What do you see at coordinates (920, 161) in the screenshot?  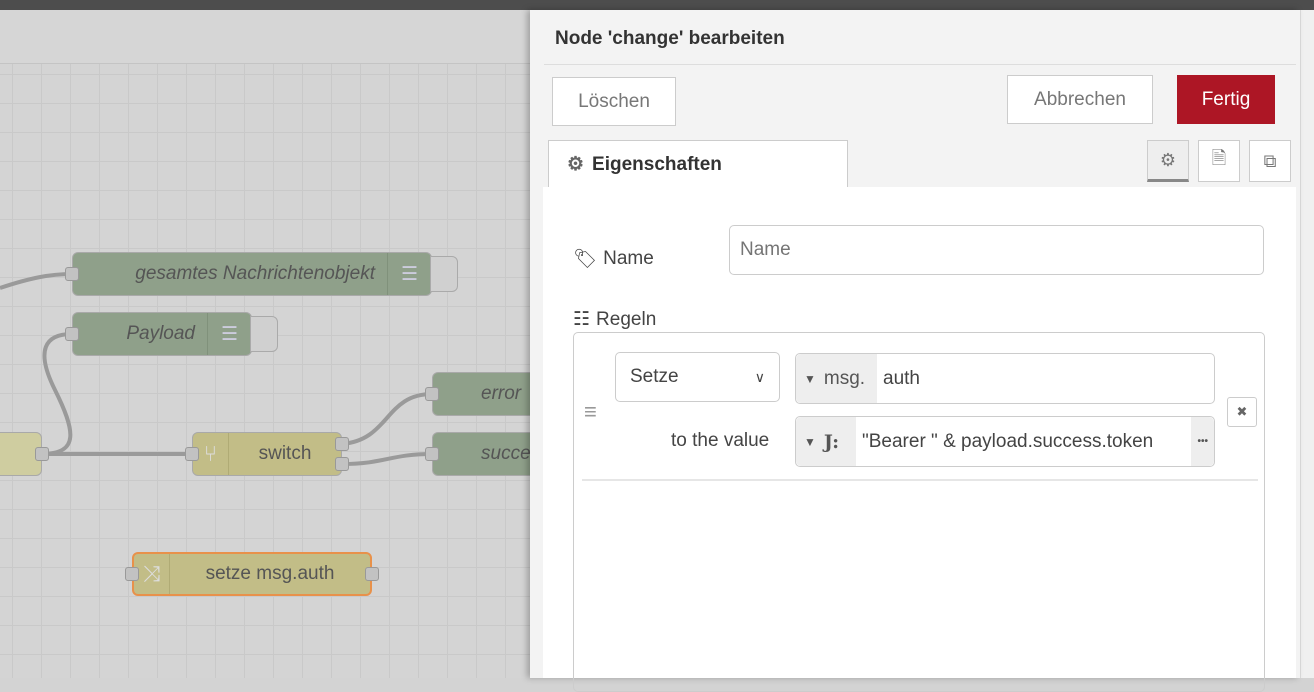 I see `tab-bar: ⚙ Eigenschaften ⚙ 🗎 ⧉` at bounding box center [920, 161].